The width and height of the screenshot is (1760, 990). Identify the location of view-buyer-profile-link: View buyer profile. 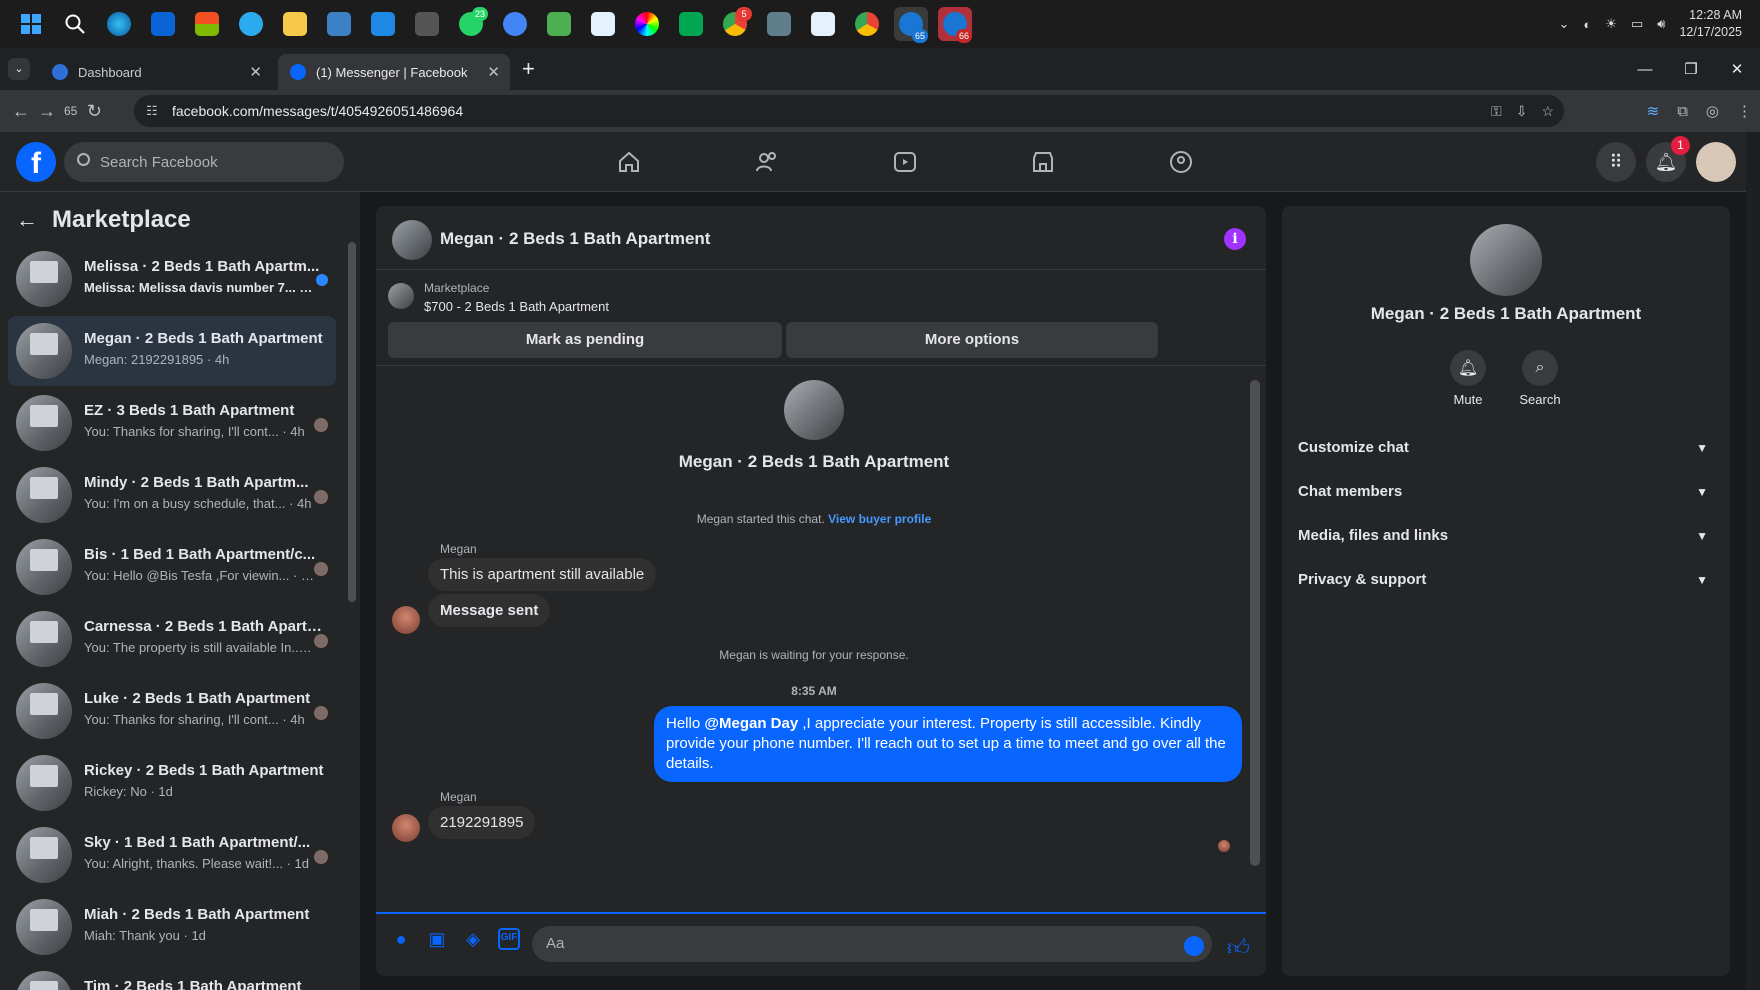
(879, 519).